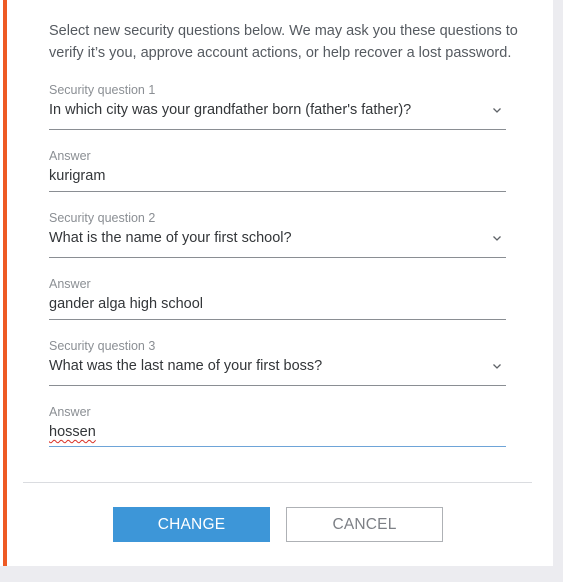  What do you see at coordinates (70, 412) in the screenshot?
I see `answer-3-label: Answer` at bounding box center [70, 412].